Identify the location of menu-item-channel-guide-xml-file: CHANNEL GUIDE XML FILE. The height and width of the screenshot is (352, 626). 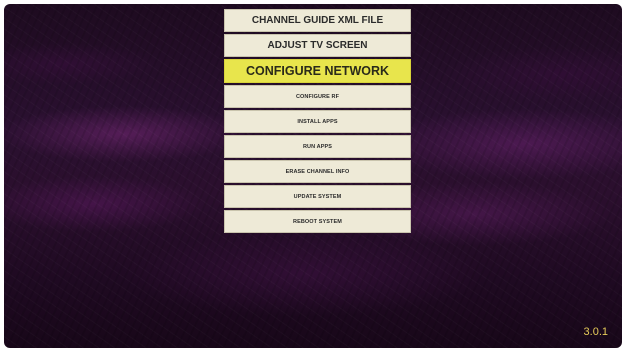
(317, 20).